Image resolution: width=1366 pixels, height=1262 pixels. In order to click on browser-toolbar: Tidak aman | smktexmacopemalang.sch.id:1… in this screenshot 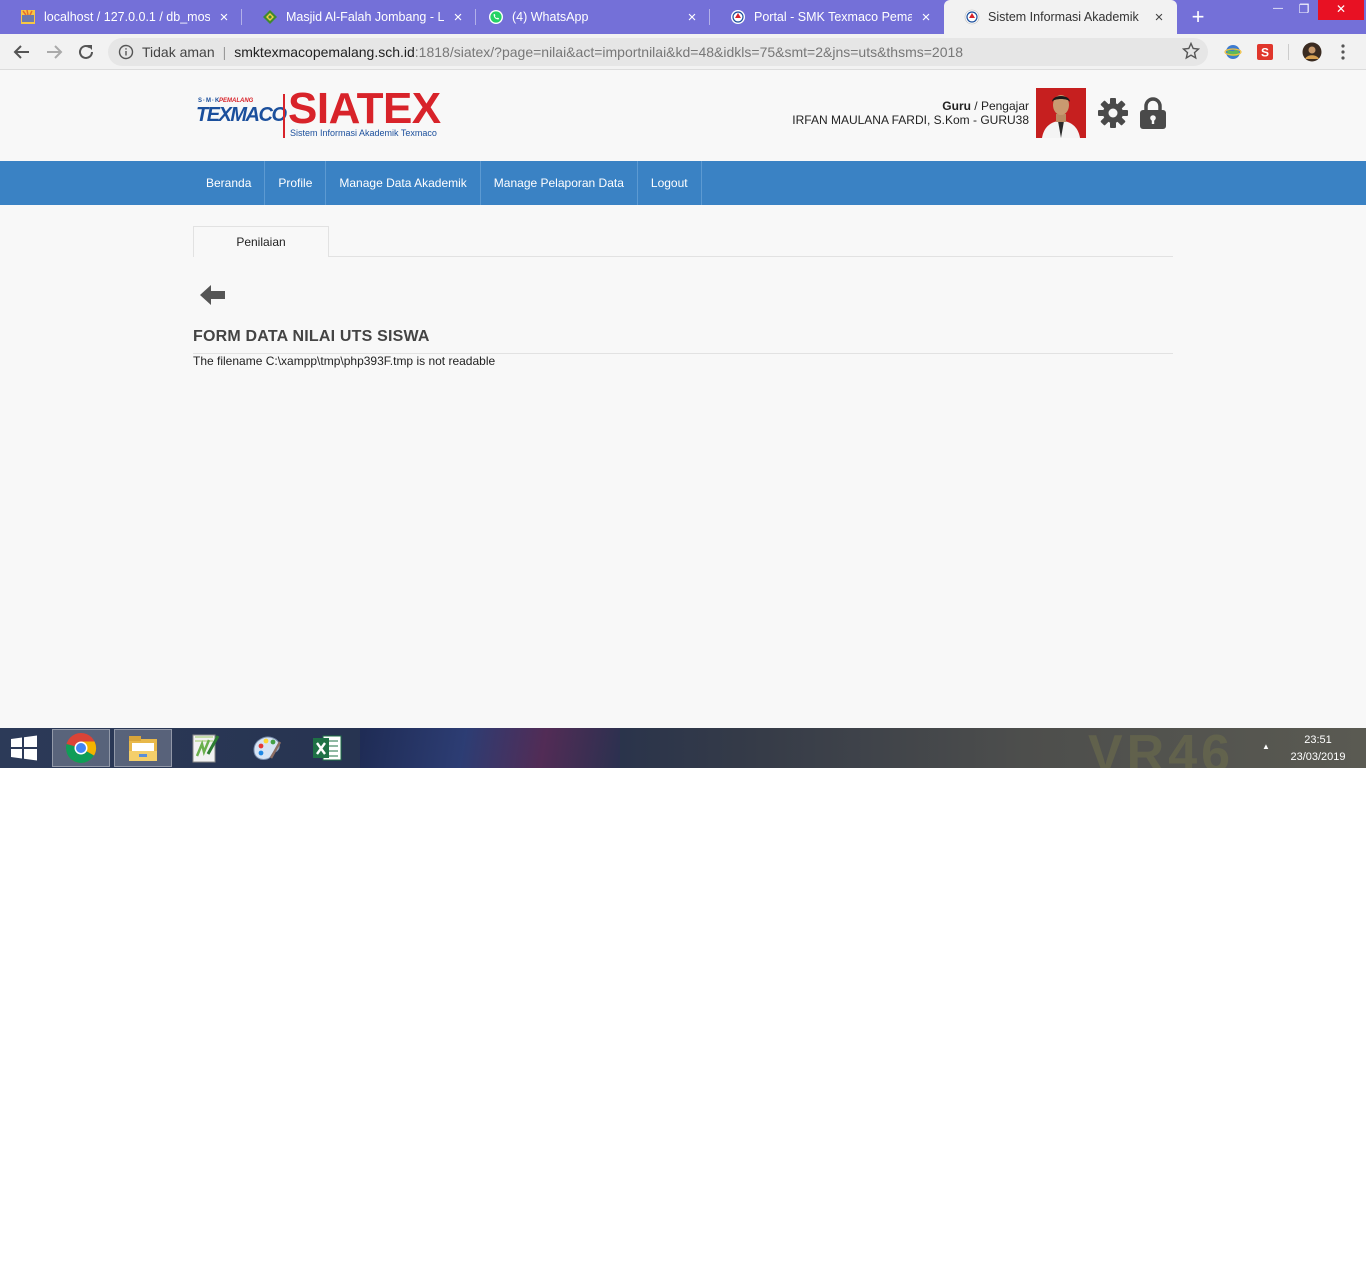, I will do `click(683, 52)`.